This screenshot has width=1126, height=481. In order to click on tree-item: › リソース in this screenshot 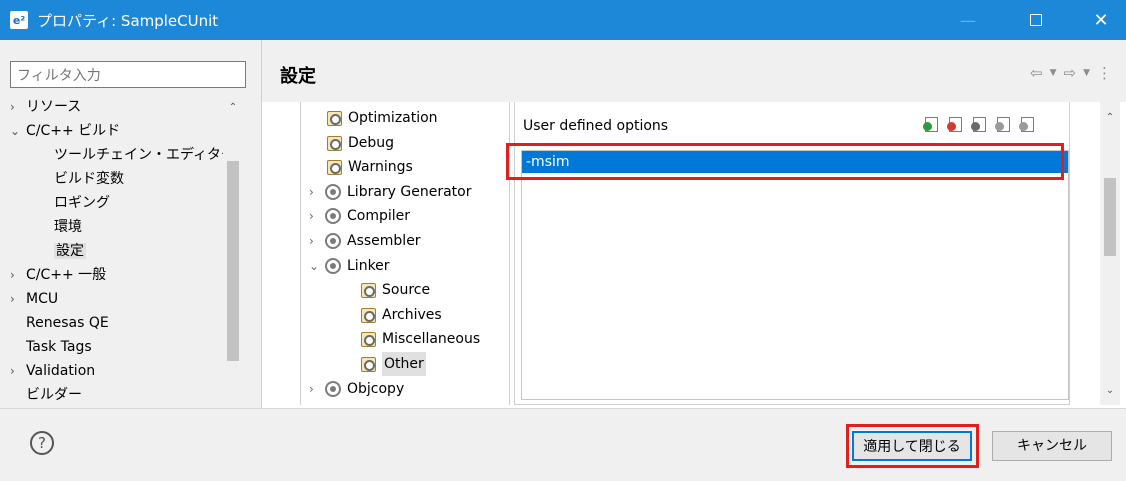, I will do `click(45, 107)`.